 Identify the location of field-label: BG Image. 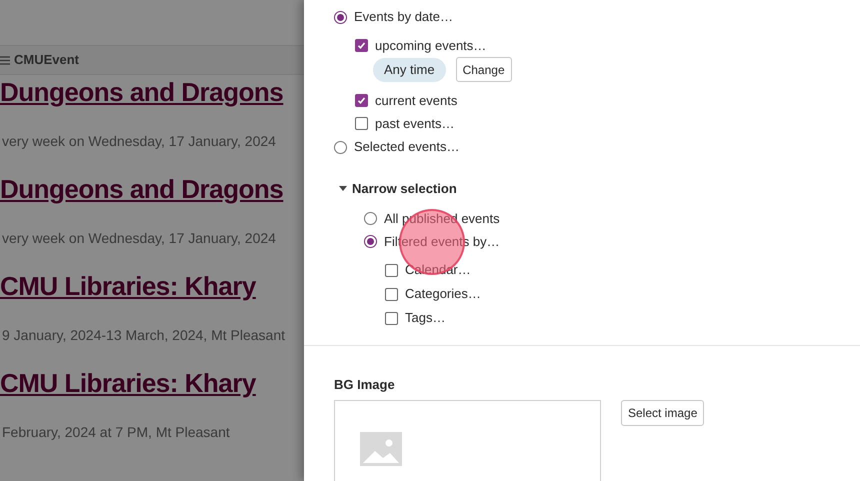
(365, 384).